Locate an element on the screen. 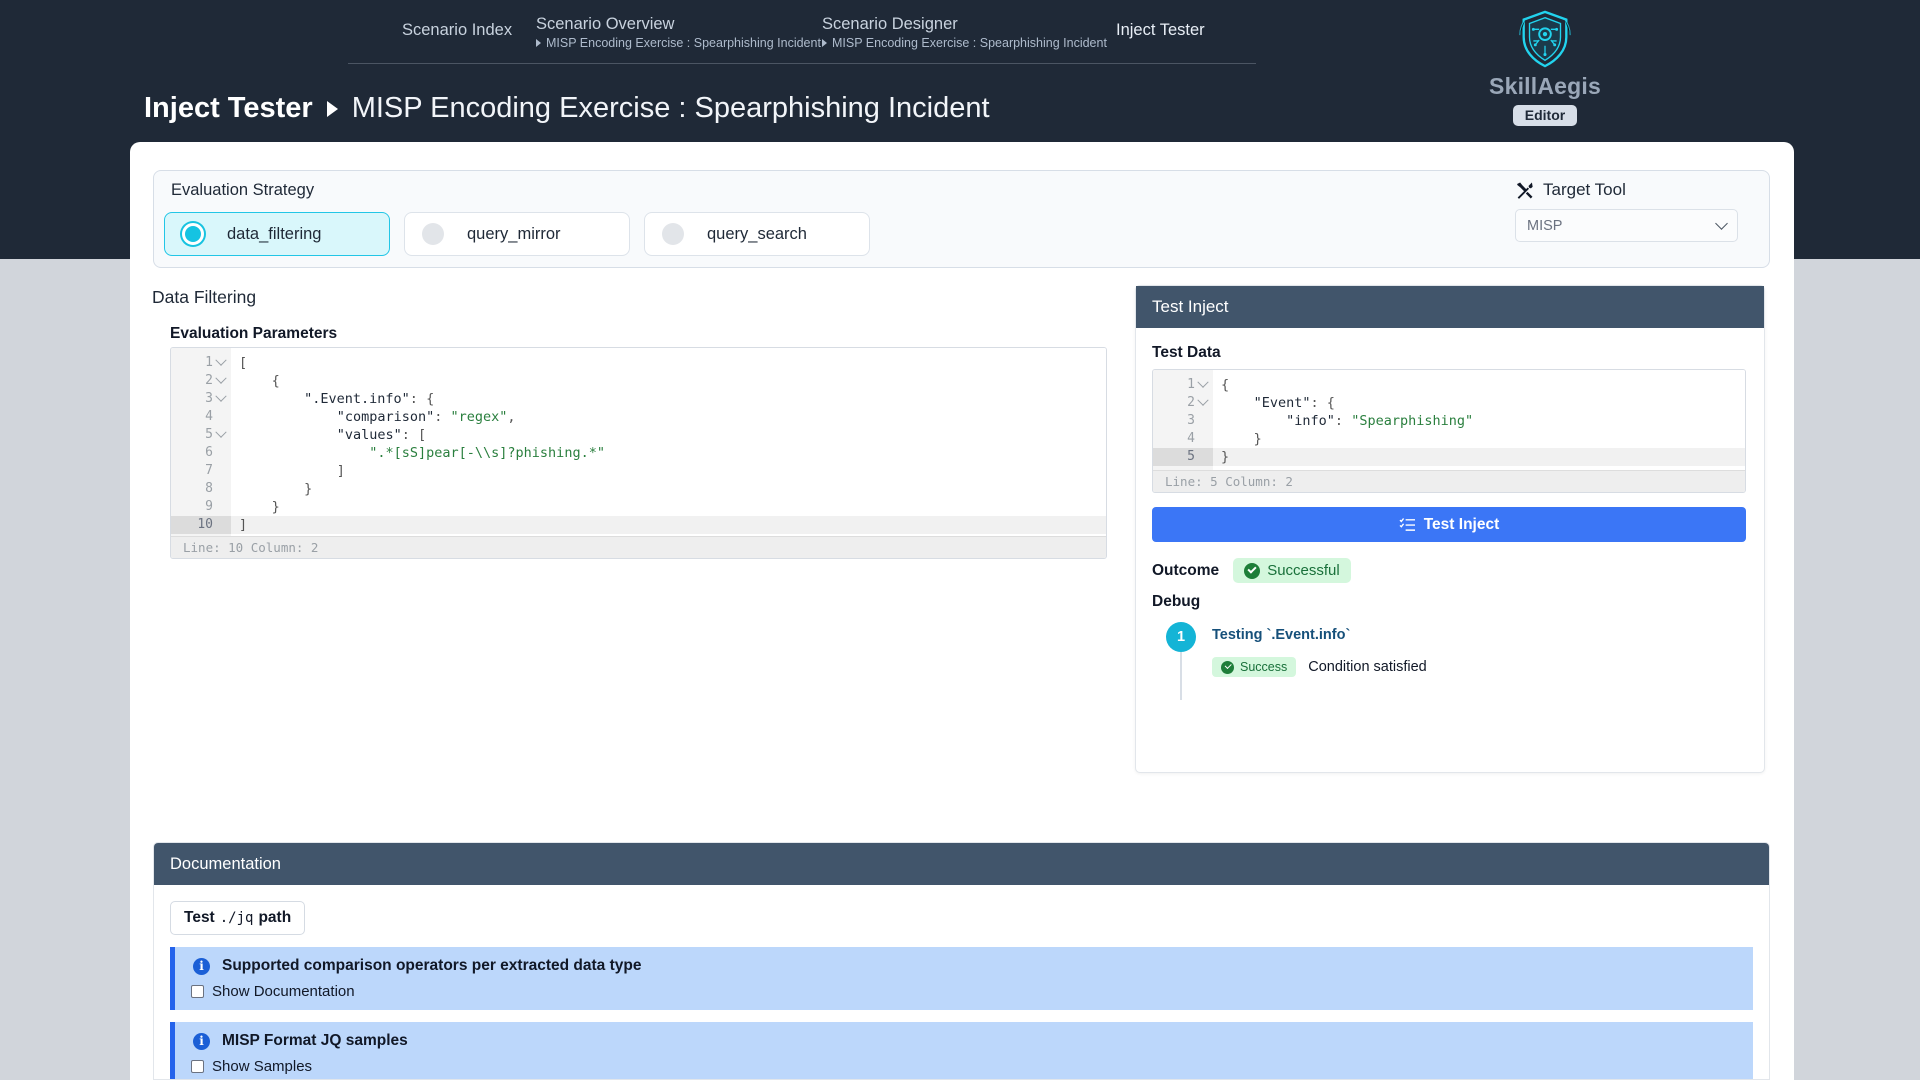 This screenshot has width=1920, height=1080. strategy-option-query-mirror: query_mirror is located at coordinates (517, 234).